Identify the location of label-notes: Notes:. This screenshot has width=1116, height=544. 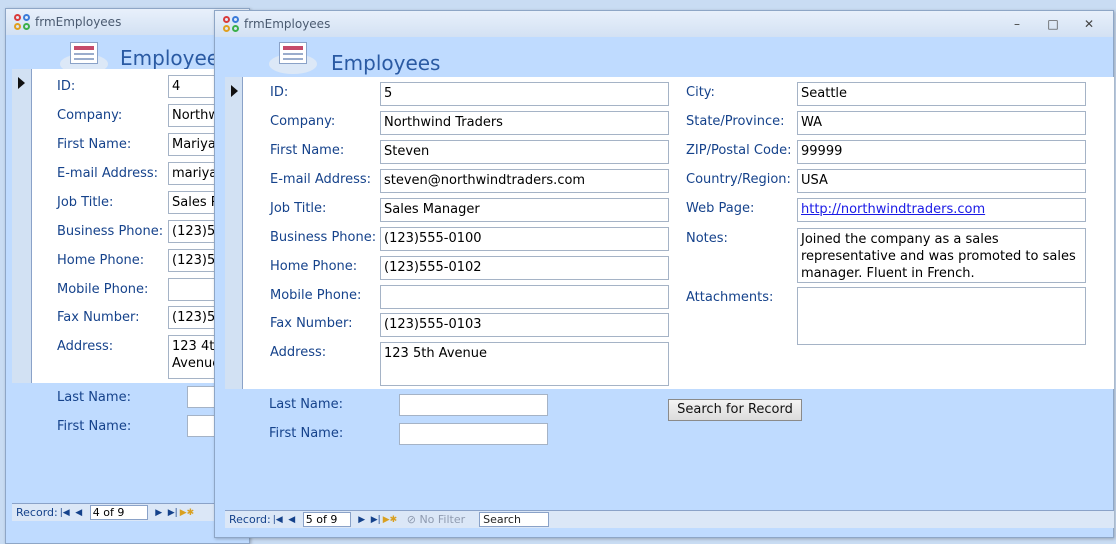
(707, 238).